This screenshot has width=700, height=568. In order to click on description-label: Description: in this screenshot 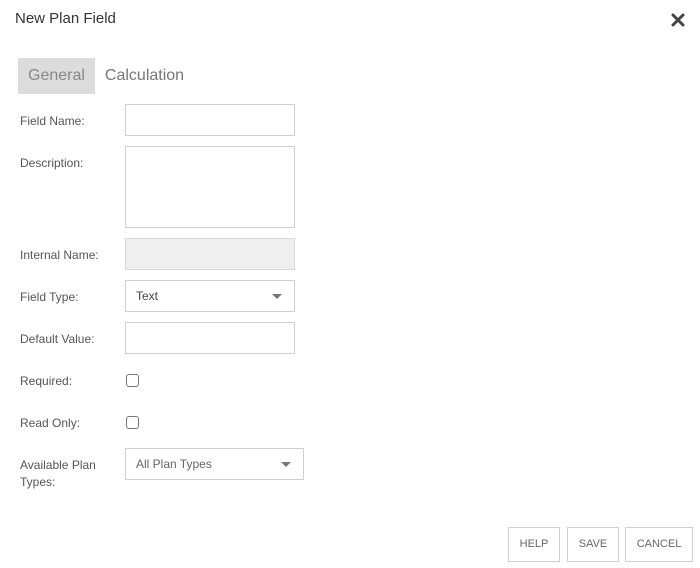, I will do `click(52, 163)`.